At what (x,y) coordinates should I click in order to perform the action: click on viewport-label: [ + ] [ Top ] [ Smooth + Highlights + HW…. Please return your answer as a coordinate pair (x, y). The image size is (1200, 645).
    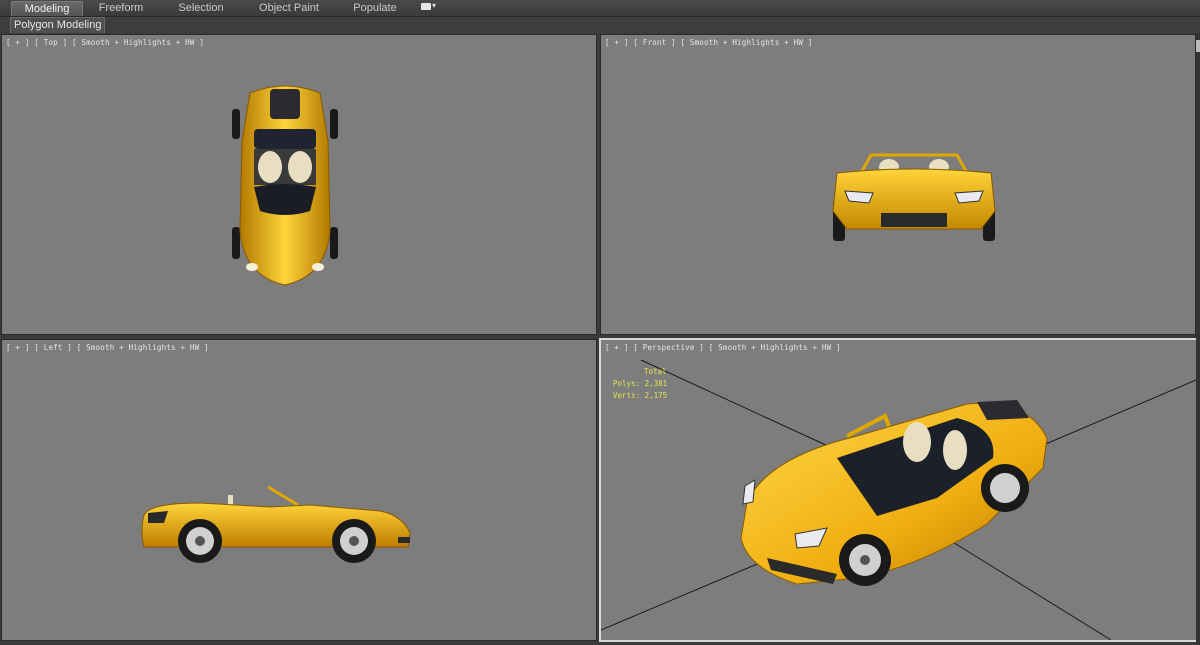
    Looking at the image, I should click on (105, 42).